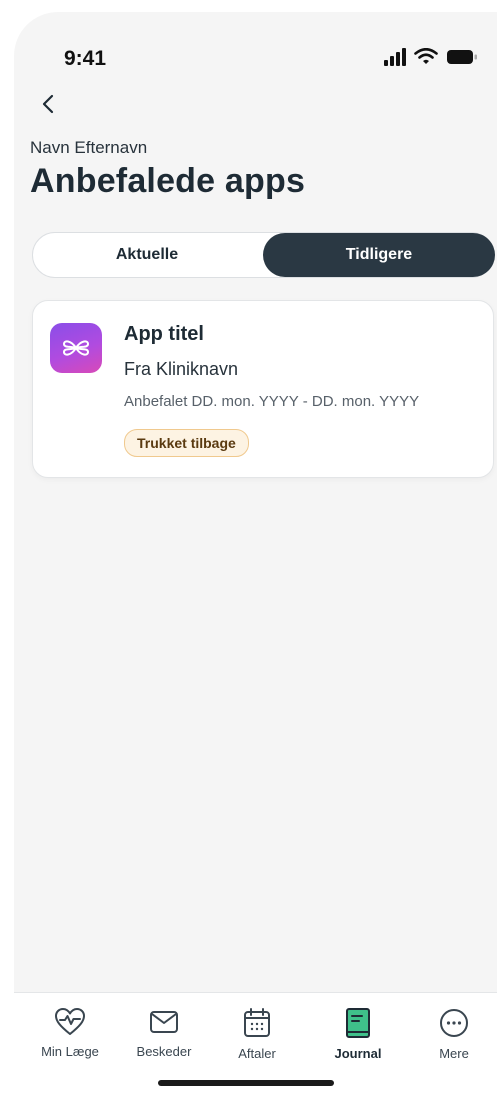 The image size is (497, 1098). Describe the element at coordinates (454, 1053) in the screenshot. I see `tab-label: Mere` at that location.